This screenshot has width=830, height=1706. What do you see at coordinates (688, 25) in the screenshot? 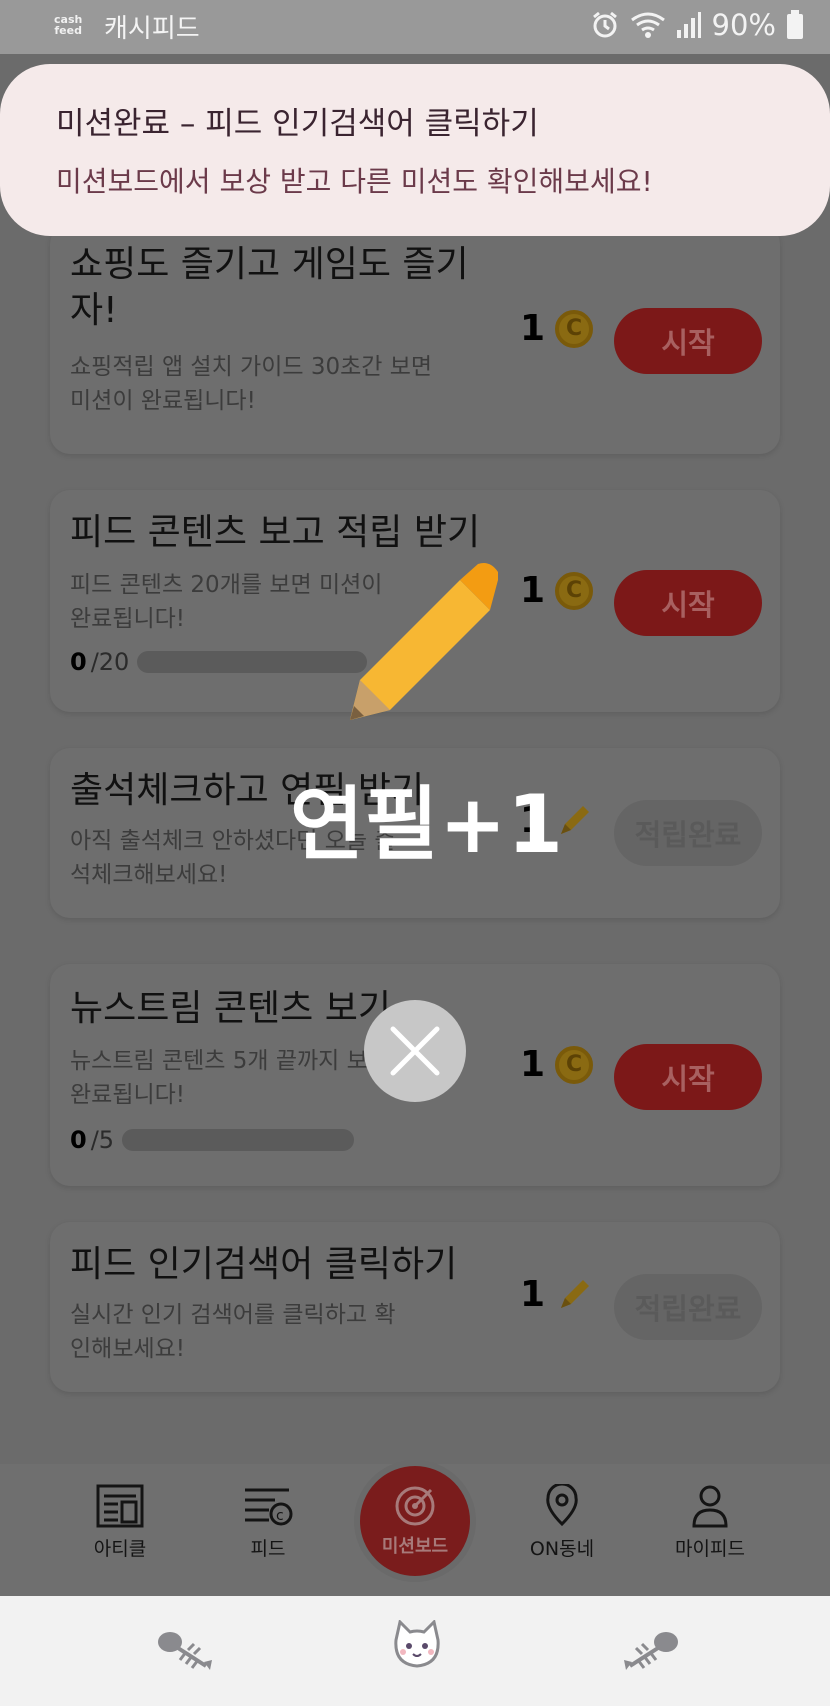
I see `signal-icon` at bounding box center [688, 25].